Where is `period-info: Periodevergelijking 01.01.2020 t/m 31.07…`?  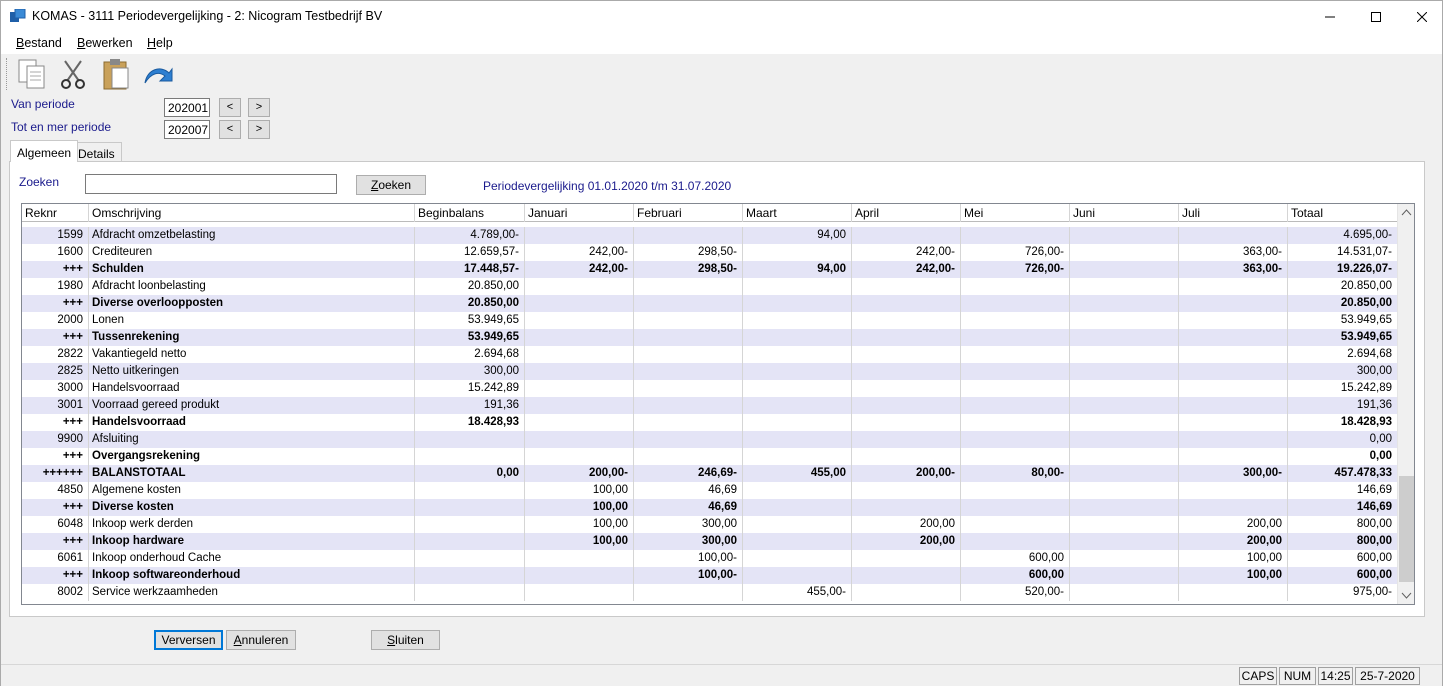
period-info: Periodevergelijking 01.01.2020 t/m 31.07… is located at coordinates (607, 186).